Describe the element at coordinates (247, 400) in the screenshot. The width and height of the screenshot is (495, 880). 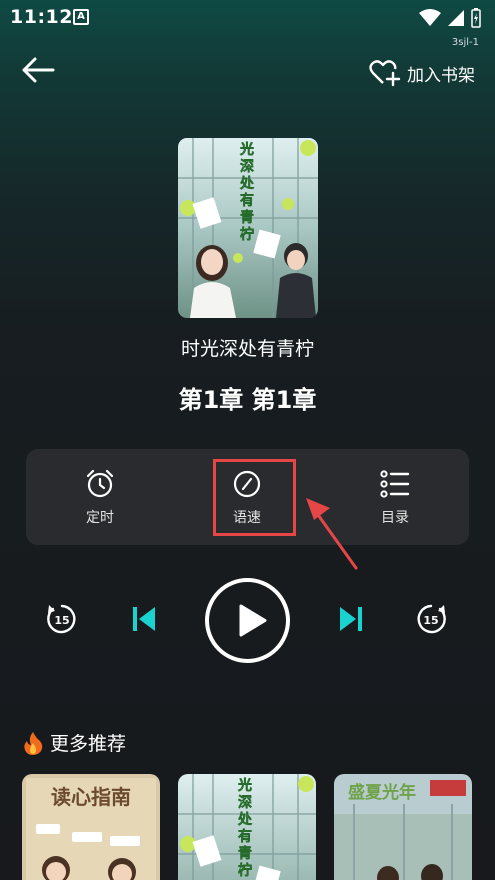
I see `chapter-title: 第1章 第1章` at that location.